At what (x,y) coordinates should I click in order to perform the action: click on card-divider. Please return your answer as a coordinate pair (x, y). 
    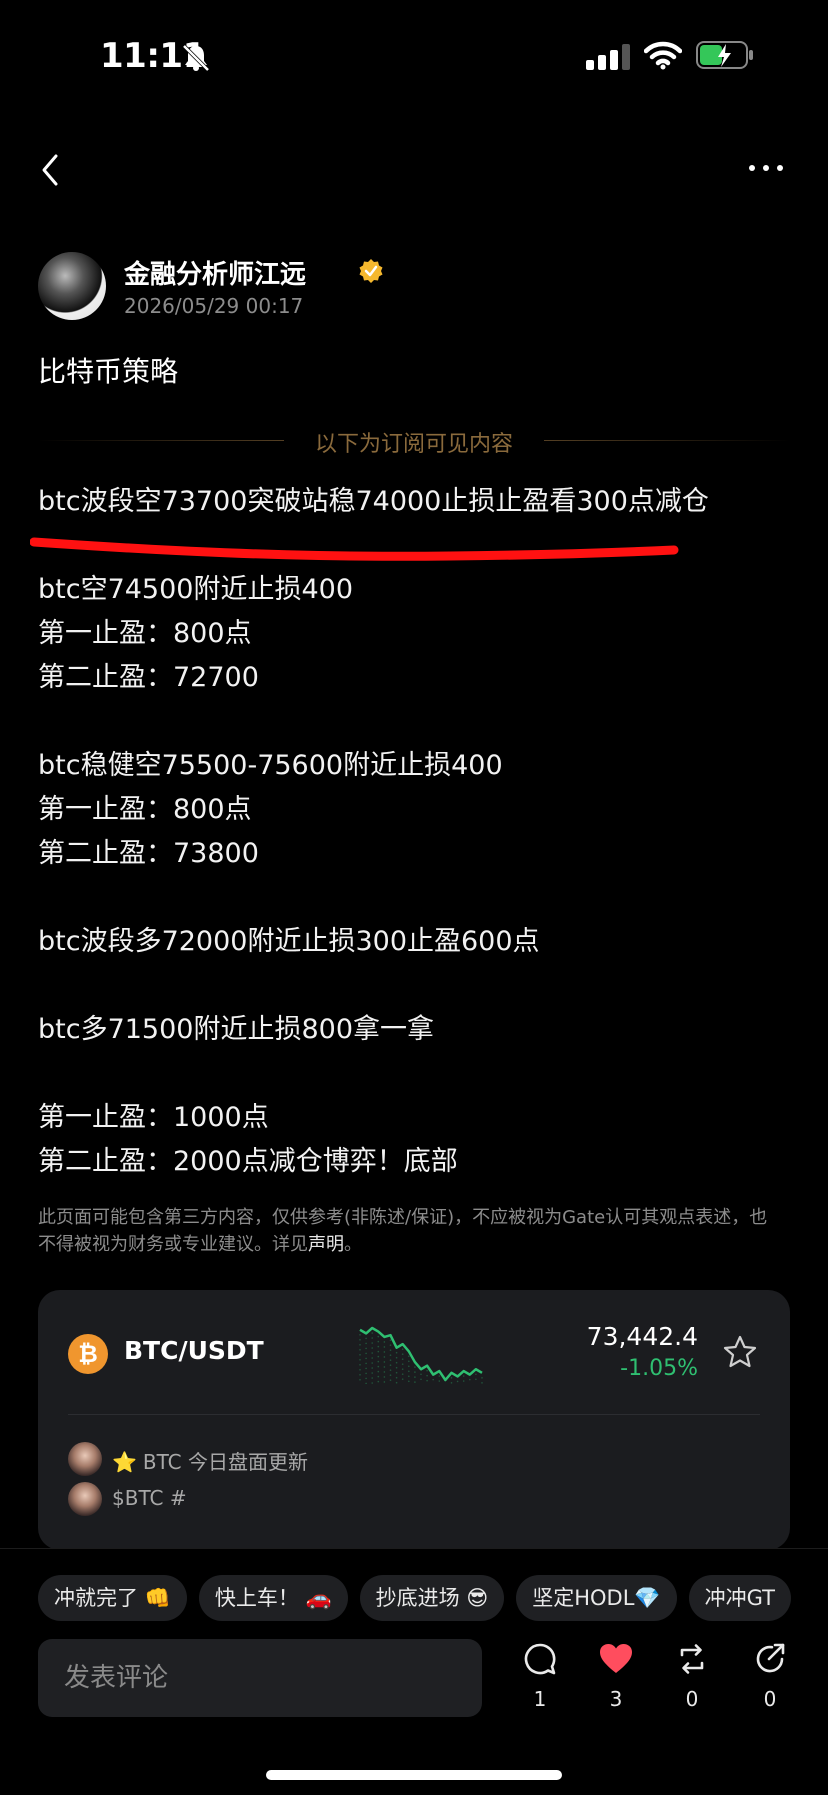
    Looking at the image, I should click on (414, 1414).